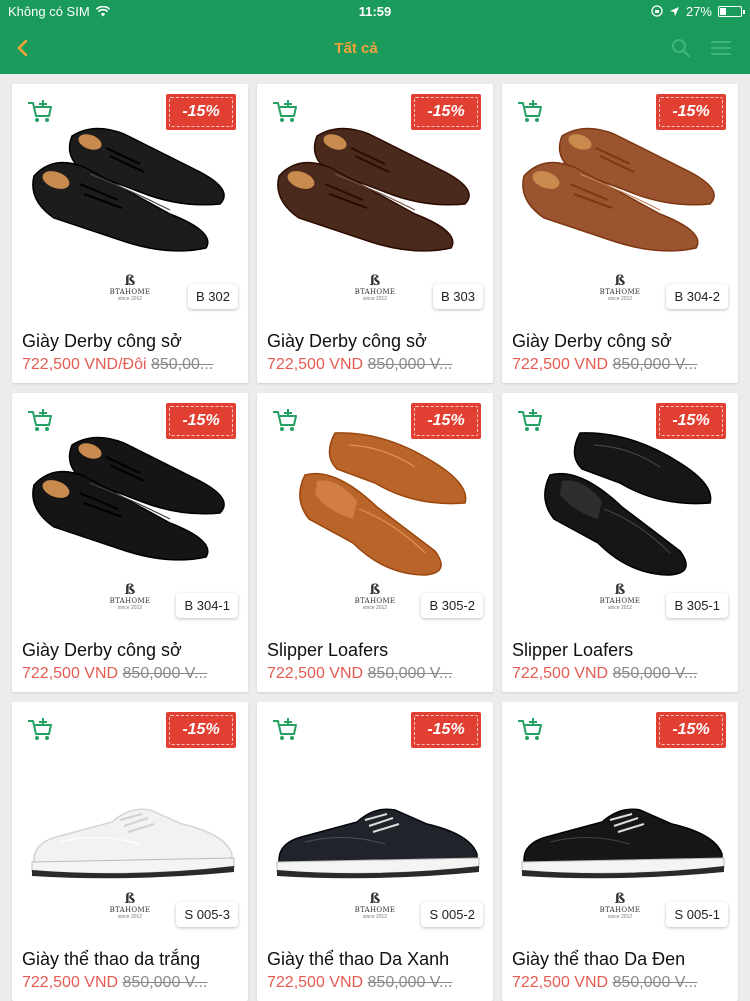  Describe the element at coordinates (452, 605) in the screenshot. I see `product-code: B 305-2` at that location.